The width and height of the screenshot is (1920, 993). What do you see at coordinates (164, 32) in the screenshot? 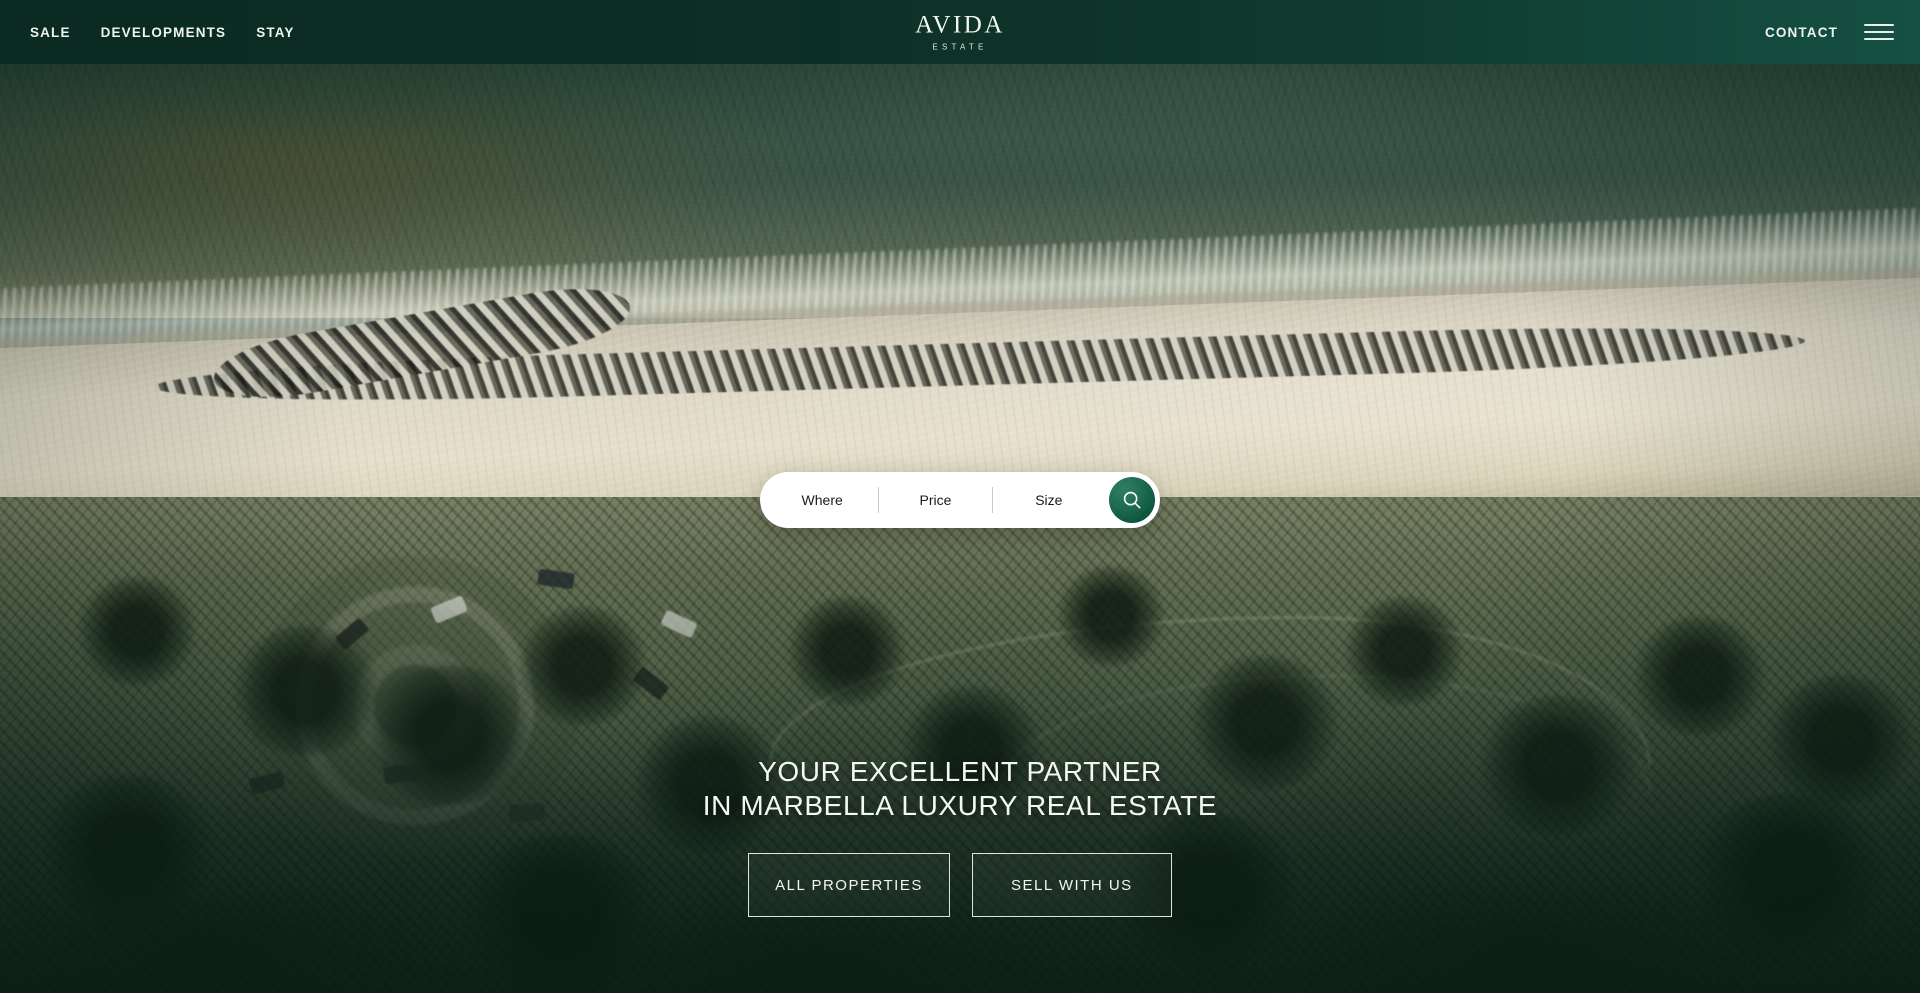
I see `nav-link-developments: DEVELOPMENTS` at bounding box center [164, 32].